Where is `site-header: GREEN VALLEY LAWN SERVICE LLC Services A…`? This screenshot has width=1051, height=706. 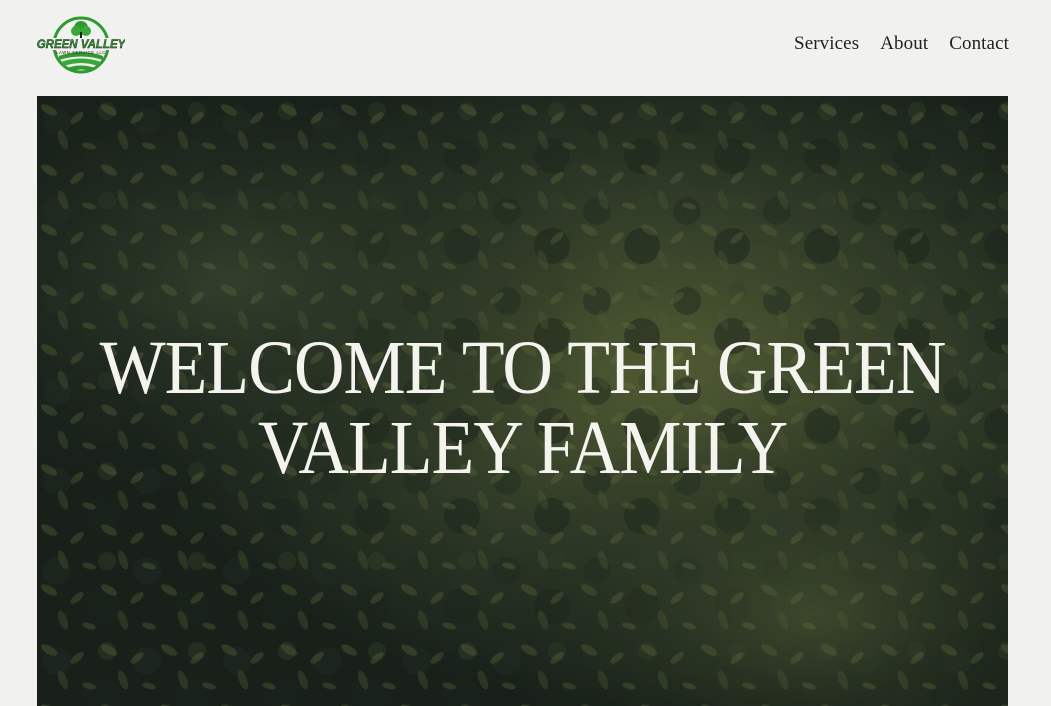 site-header: GREEN VALLEY LAWN SERVICE LLC Services A… is located at coordinates (525, 48).